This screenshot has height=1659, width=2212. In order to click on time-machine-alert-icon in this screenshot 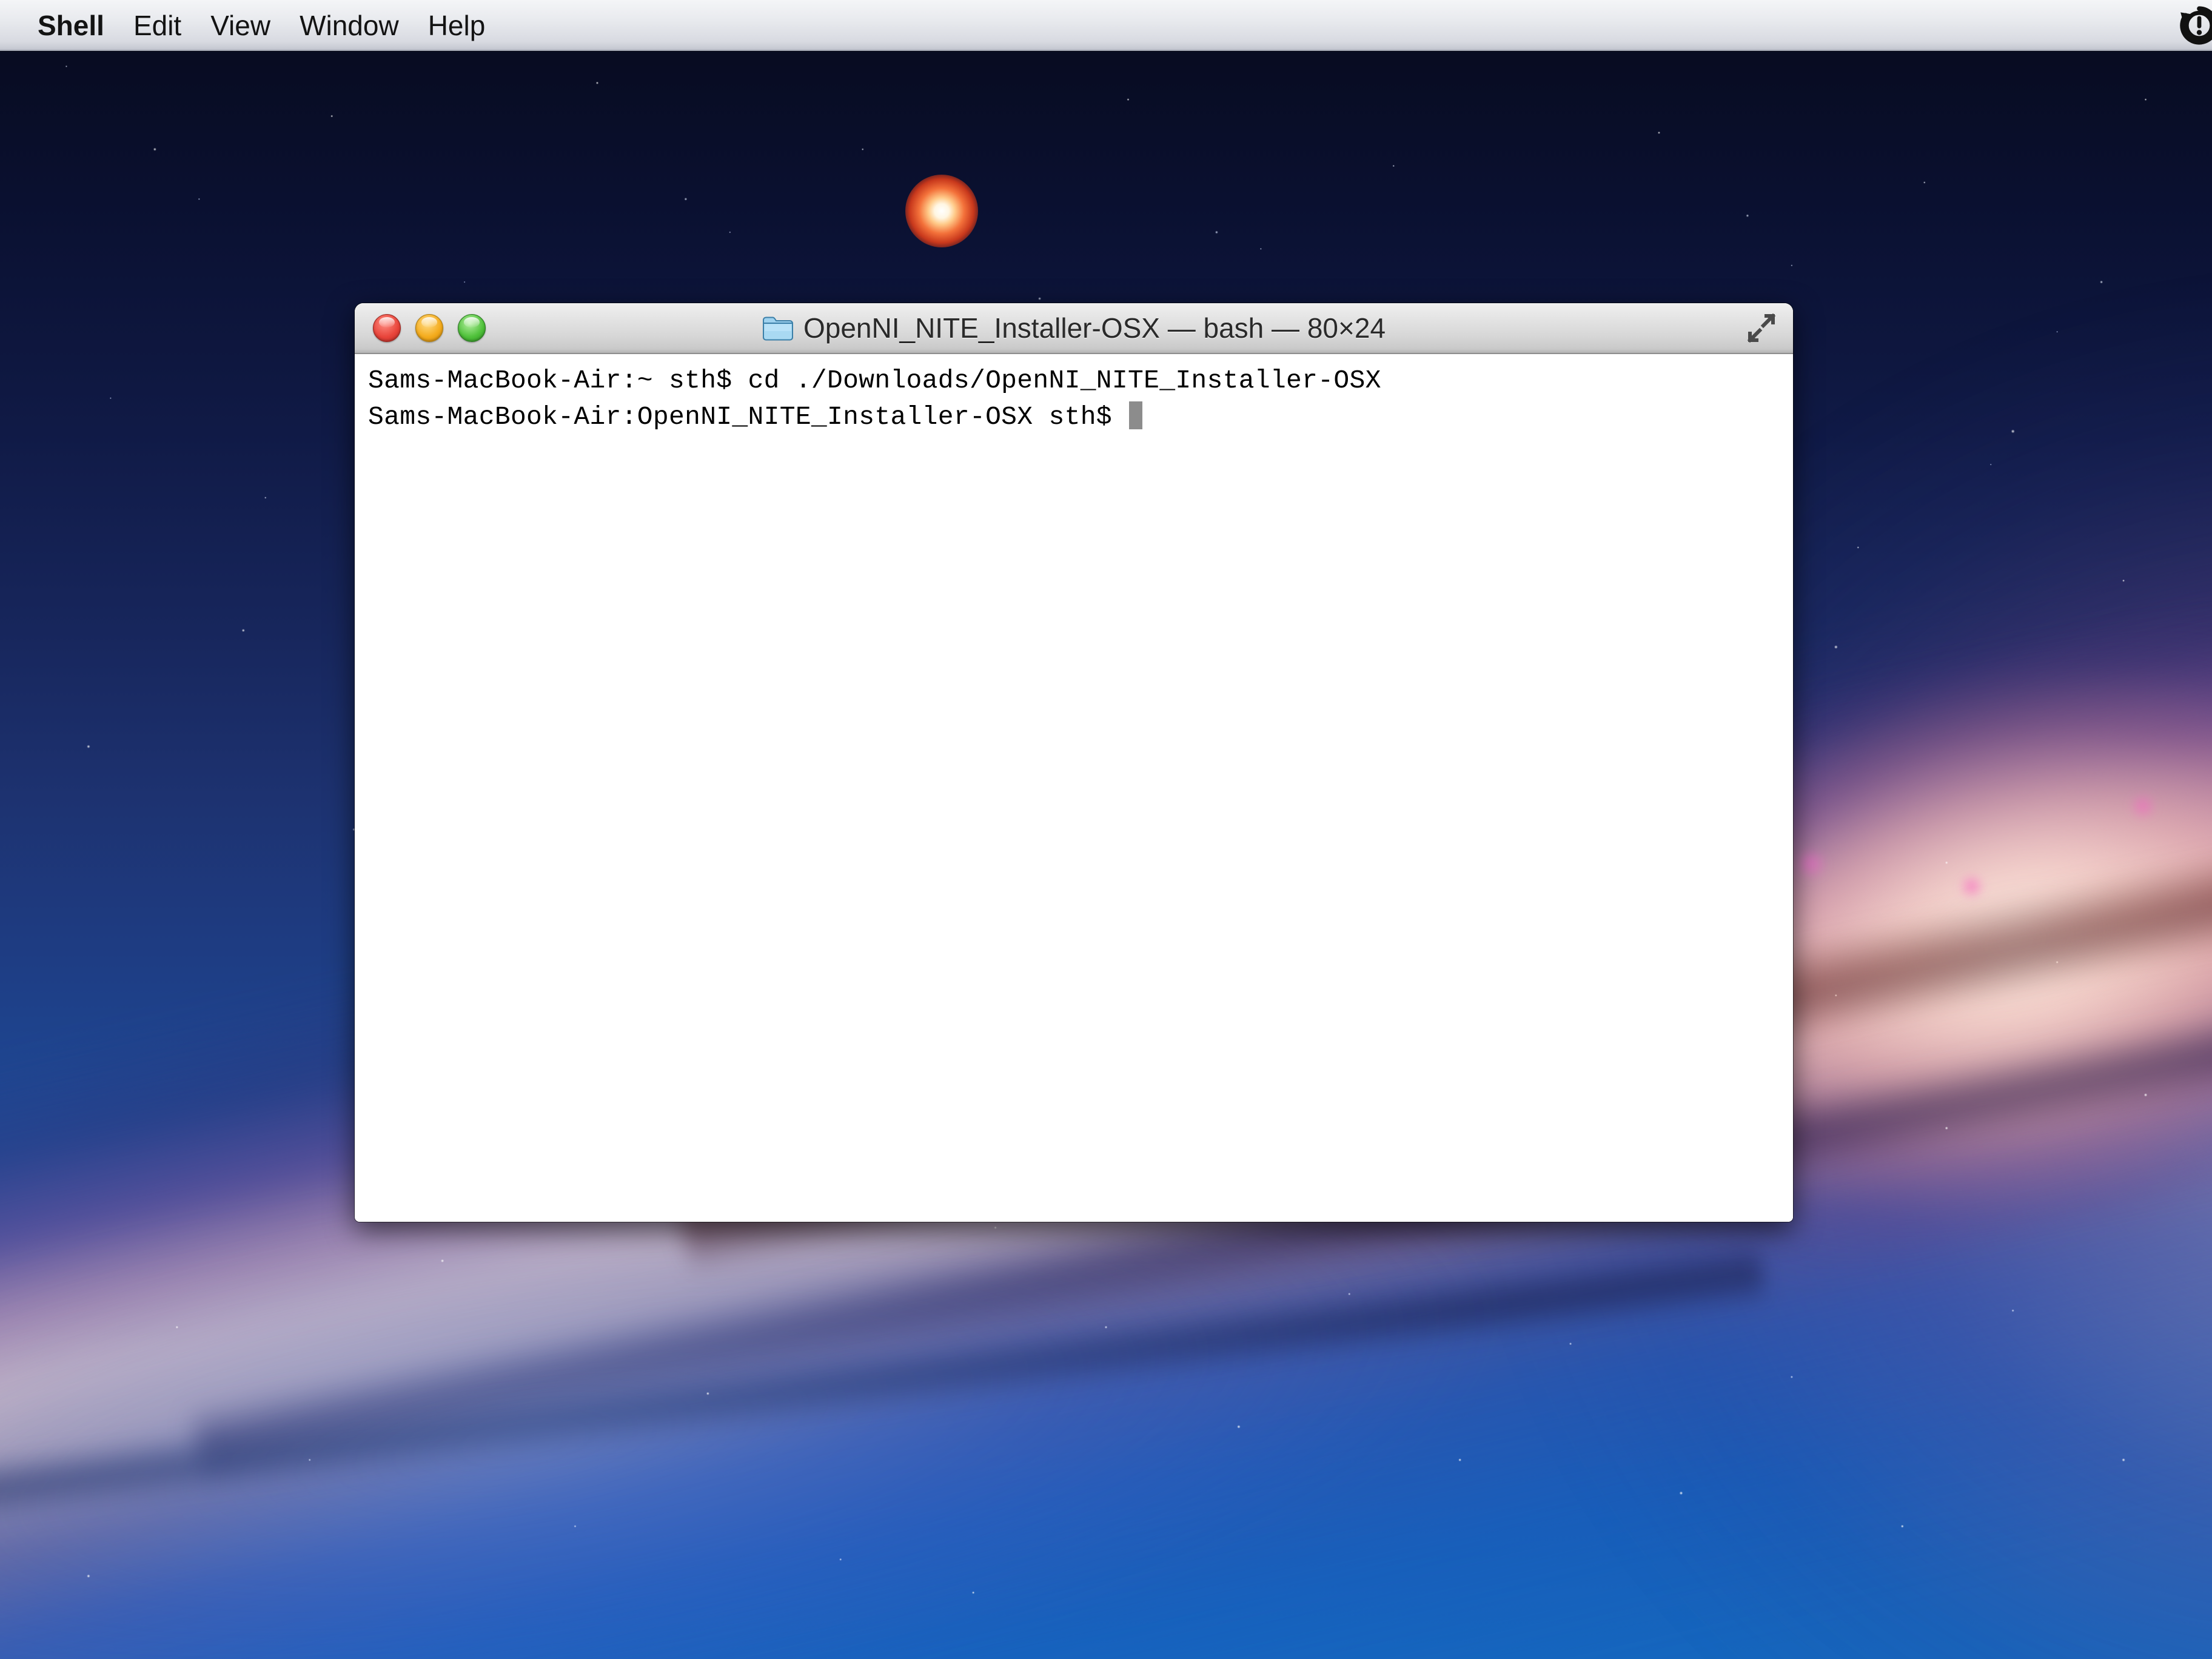, I will do `click(2194, 25)`.